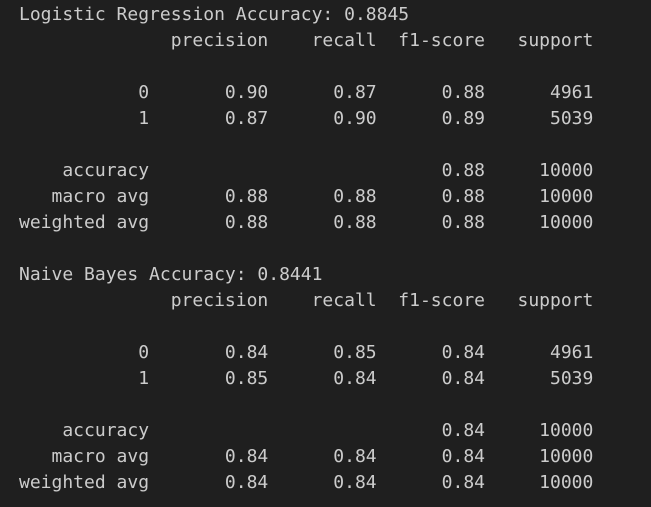  I want to click on logreg-accuracy-line: Logistic Regression Accuracy: 0.8845, so click(214, 14).